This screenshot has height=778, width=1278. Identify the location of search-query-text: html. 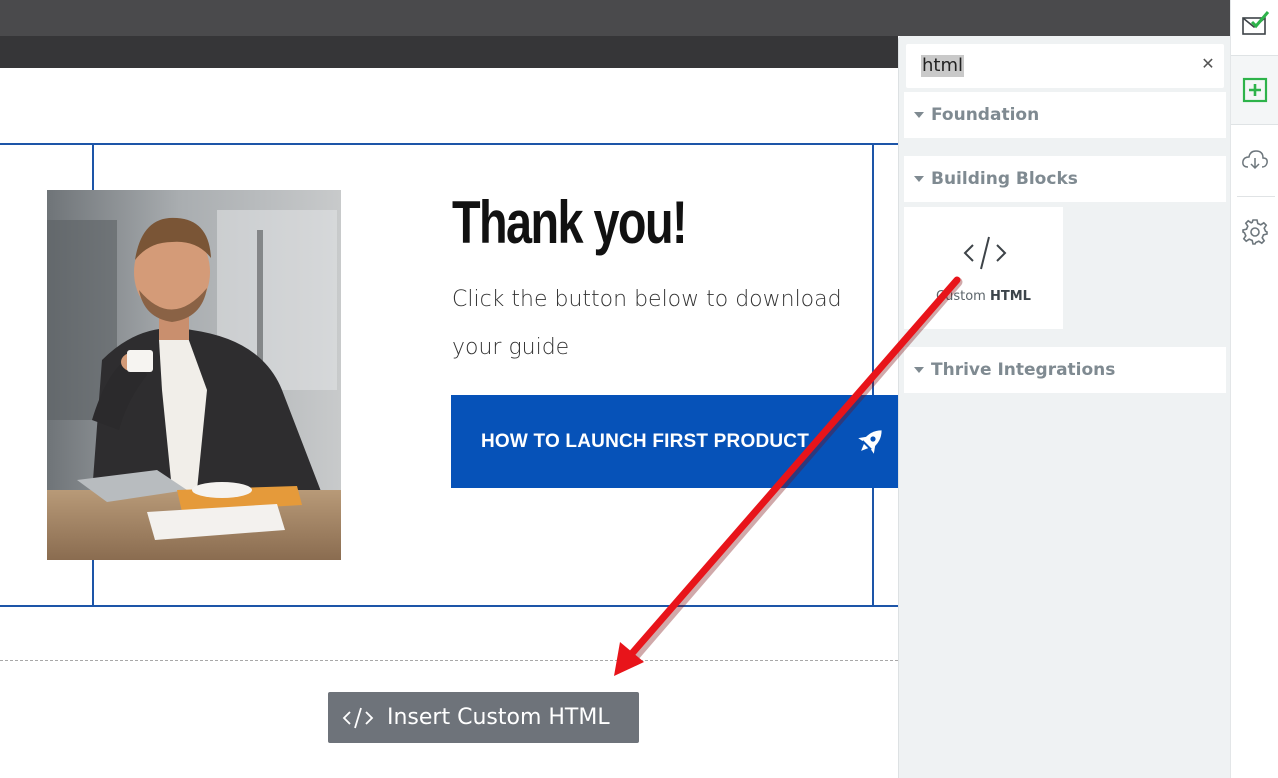
(943, 66).